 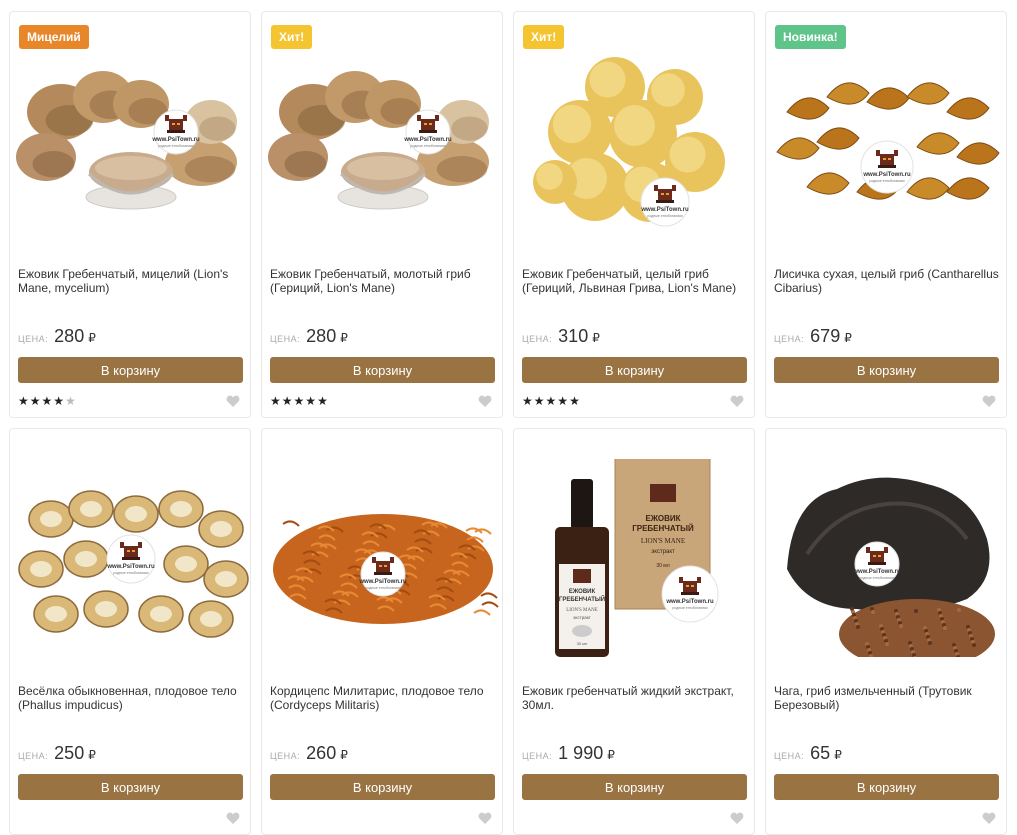 I want to click on price-row: ЦЕНА: 679 ₽, so click(x=813, y=336).